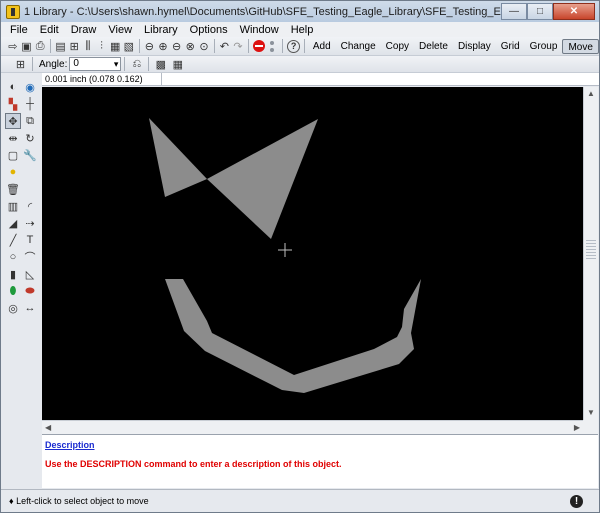 The height and width of the screenshot is (513, 600). What do you see at coordinates (510, 46) in the screenshot?
I see `grid-button: Grid` at bounding box center [510, 46].